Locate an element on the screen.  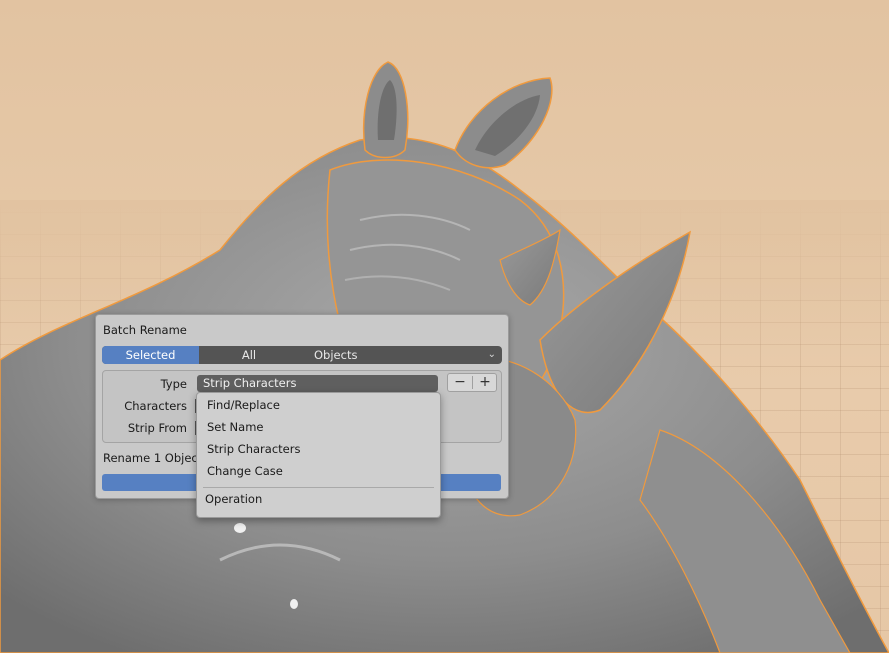
scope-selected-button: Selected is located at coordinates (150, 355).